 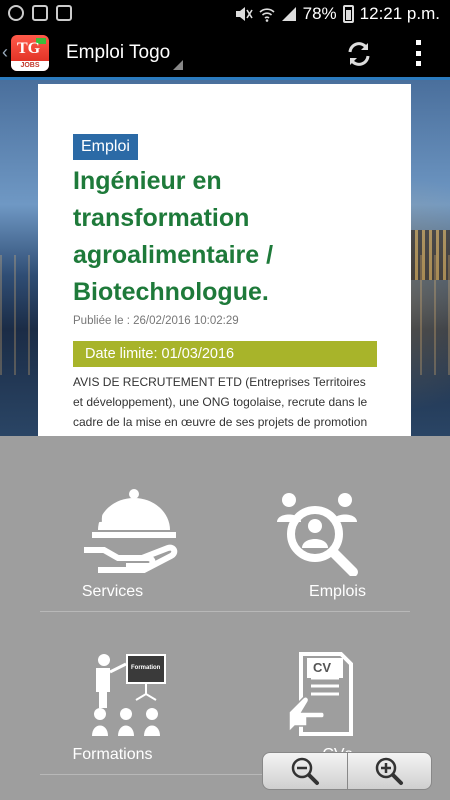 I want to click on whatsapp-icon, so click(x=16, y=13).